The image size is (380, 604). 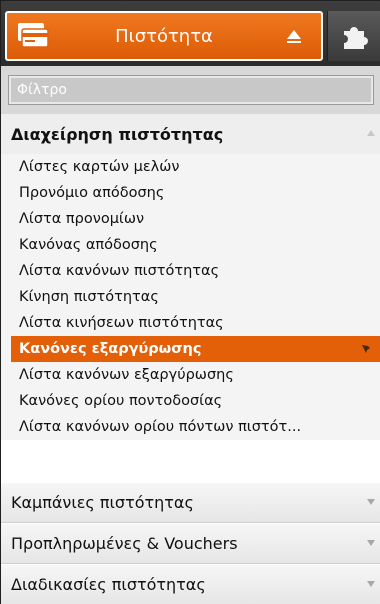 I want to click on menu-item-reward-privilege: Προνόμιο απόδοσης, so click(x=190, y=193).